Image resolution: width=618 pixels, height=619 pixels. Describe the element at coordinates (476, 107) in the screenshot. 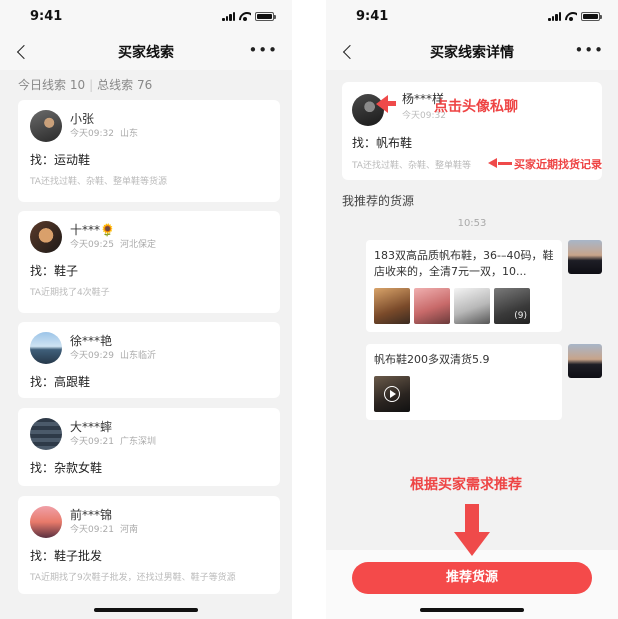

I see `annotation-avatar-chat: 点击头像私聊` at that location.